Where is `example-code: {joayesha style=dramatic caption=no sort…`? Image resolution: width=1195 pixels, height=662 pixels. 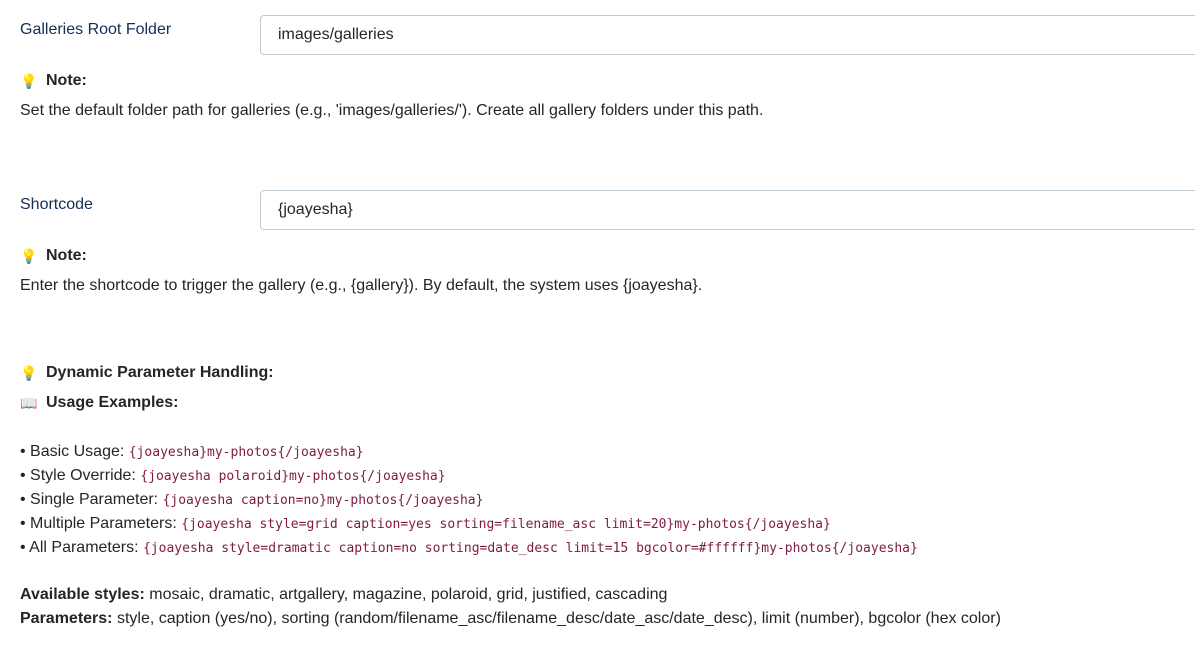 example-code: {joayesha style=dramatic caption=no sort… is located at coordinates (530, 548).